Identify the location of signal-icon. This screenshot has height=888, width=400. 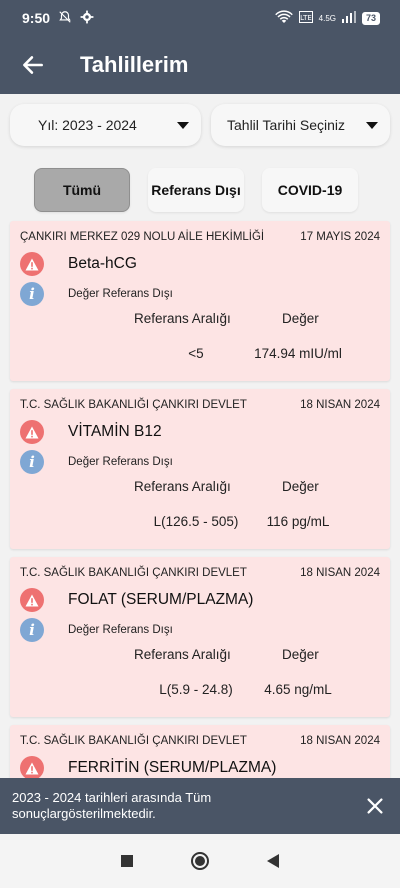
(348, 18).